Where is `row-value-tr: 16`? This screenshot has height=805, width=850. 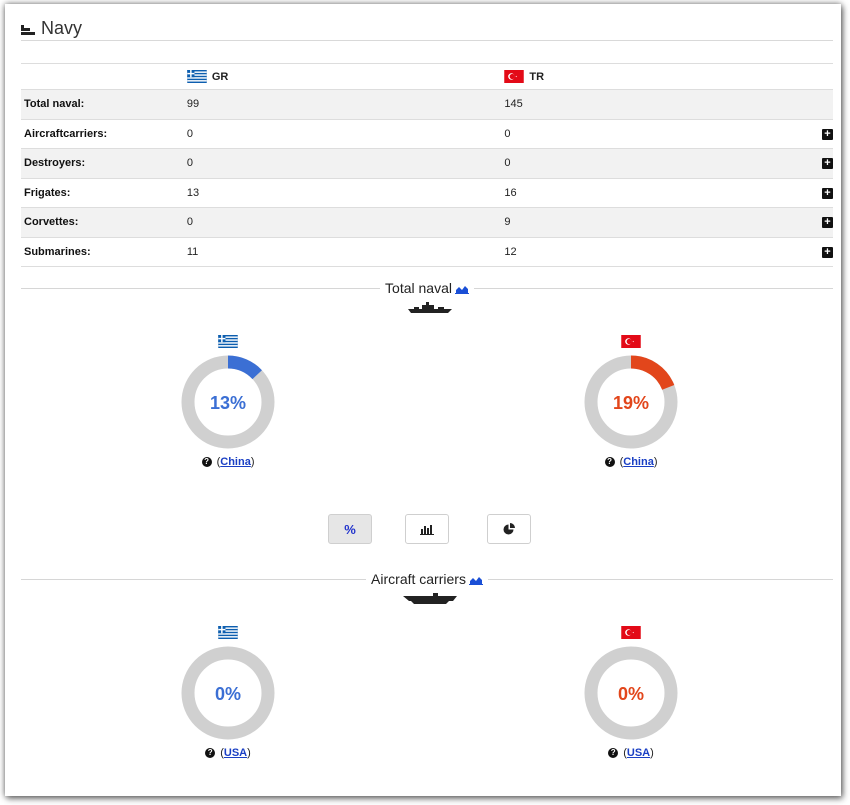
row-value-tr: 16 is located at coordinates (510, 192).